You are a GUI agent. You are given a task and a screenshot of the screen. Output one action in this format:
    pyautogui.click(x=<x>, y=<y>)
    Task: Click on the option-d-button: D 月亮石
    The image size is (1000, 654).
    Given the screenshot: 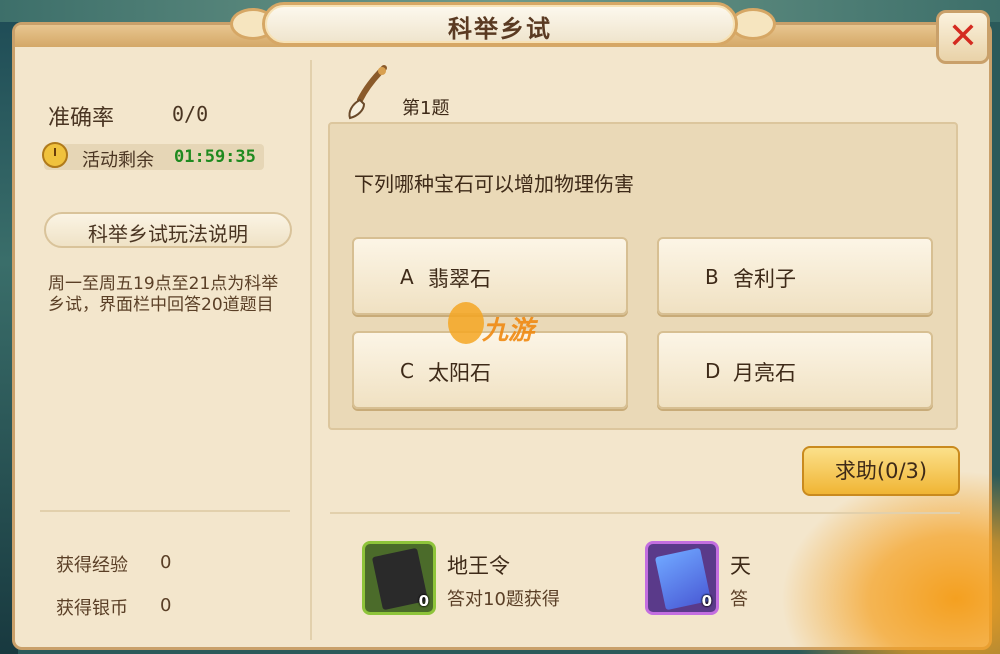 What is the action you would take?
    pyautogui.click(x=795, y=370)
    